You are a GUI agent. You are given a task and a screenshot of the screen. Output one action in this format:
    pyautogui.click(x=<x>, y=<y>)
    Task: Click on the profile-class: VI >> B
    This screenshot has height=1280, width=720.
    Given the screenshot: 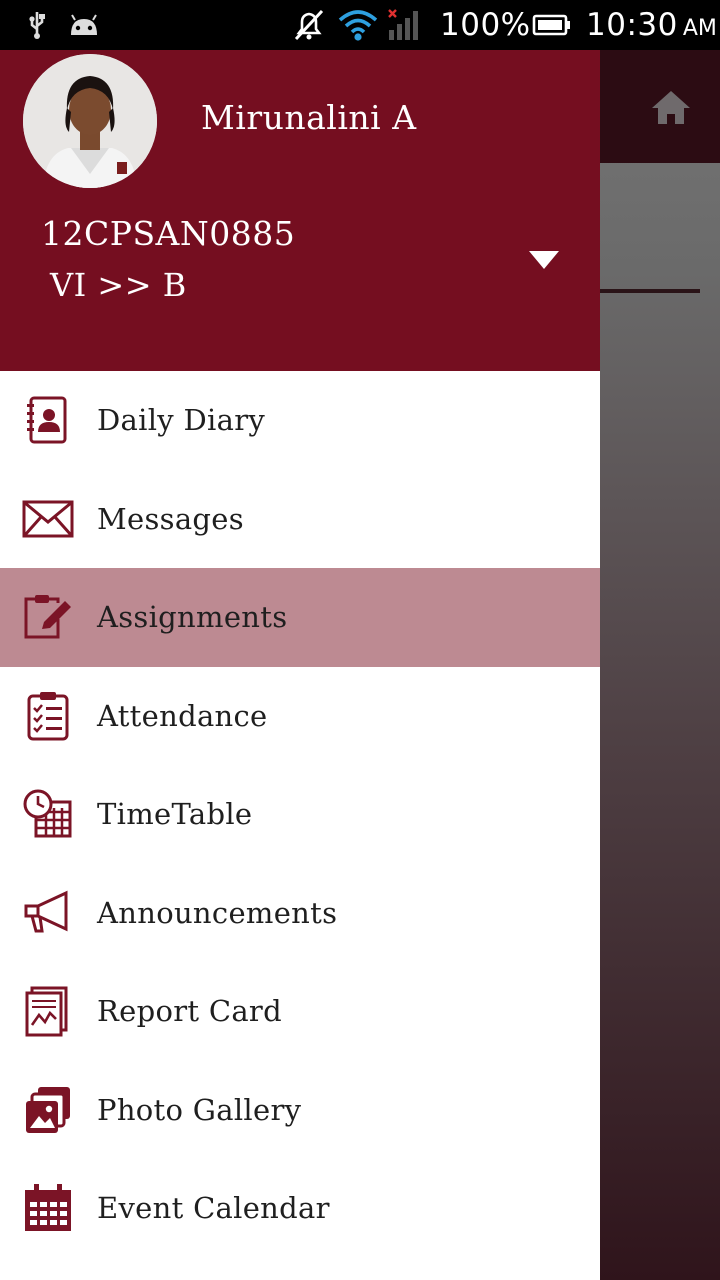 What is the action you would take?
    pyautogui.click(x=118, y=285)
    